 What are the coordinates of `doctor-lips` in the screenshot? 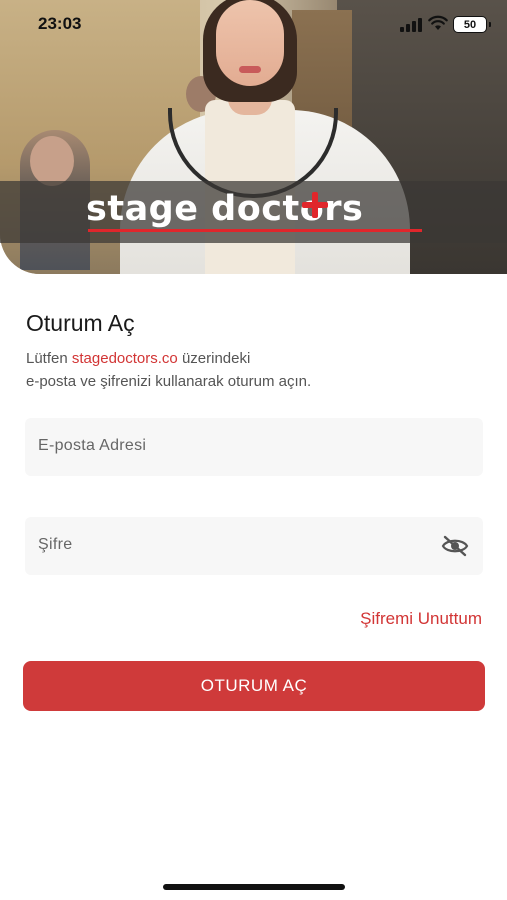 It's located at (250, 69).